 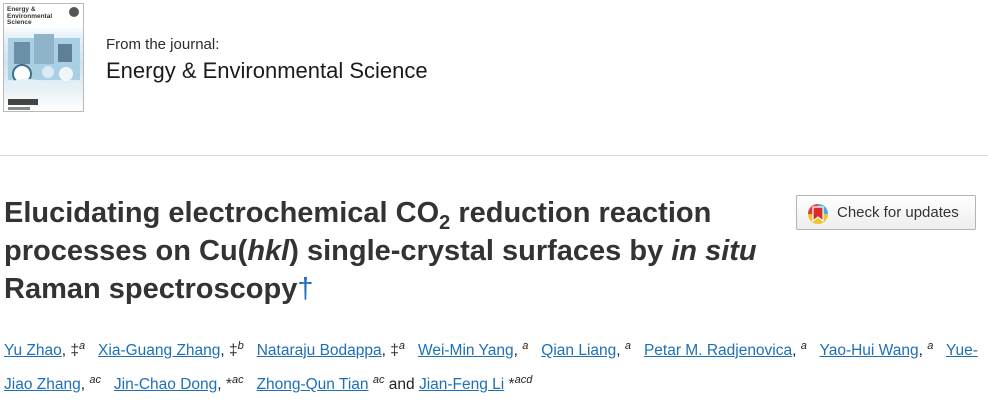 What do you see at coordinates (898, 212) in the screenshot?
I see `check-for-updates-label: Check for updates` at bounding box center [898, 212].